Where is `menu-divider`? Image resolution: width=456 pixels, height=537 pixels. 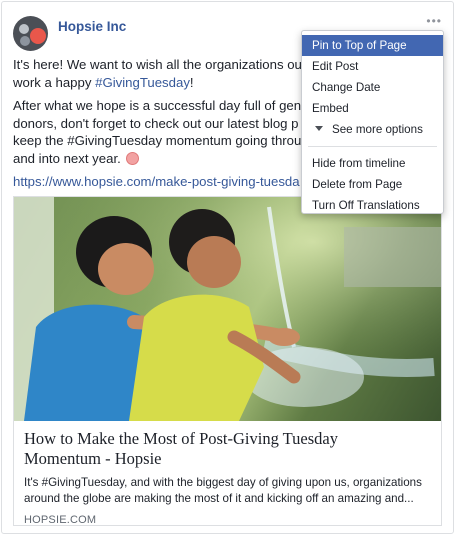
menu-divider is located at coordinates (372, 146).